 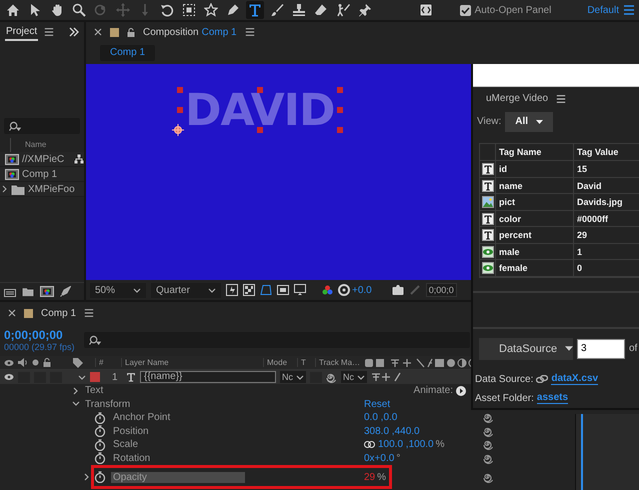 I want to click on property-value: 29, so click(x=370, y=477).